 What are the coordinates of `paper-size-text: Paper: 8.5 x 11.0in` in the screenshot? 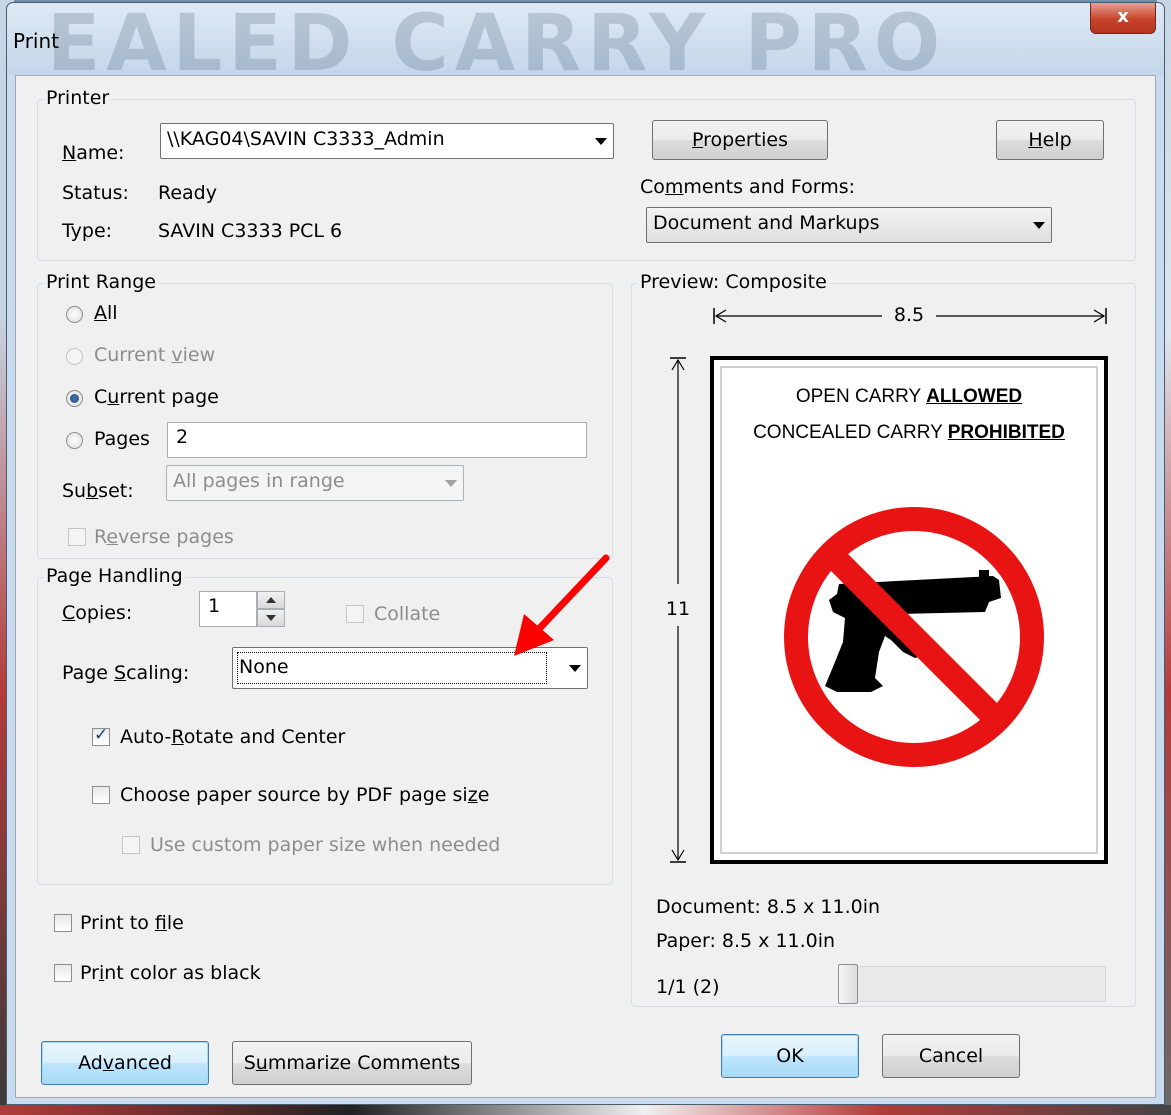 It's located at (746, 941).